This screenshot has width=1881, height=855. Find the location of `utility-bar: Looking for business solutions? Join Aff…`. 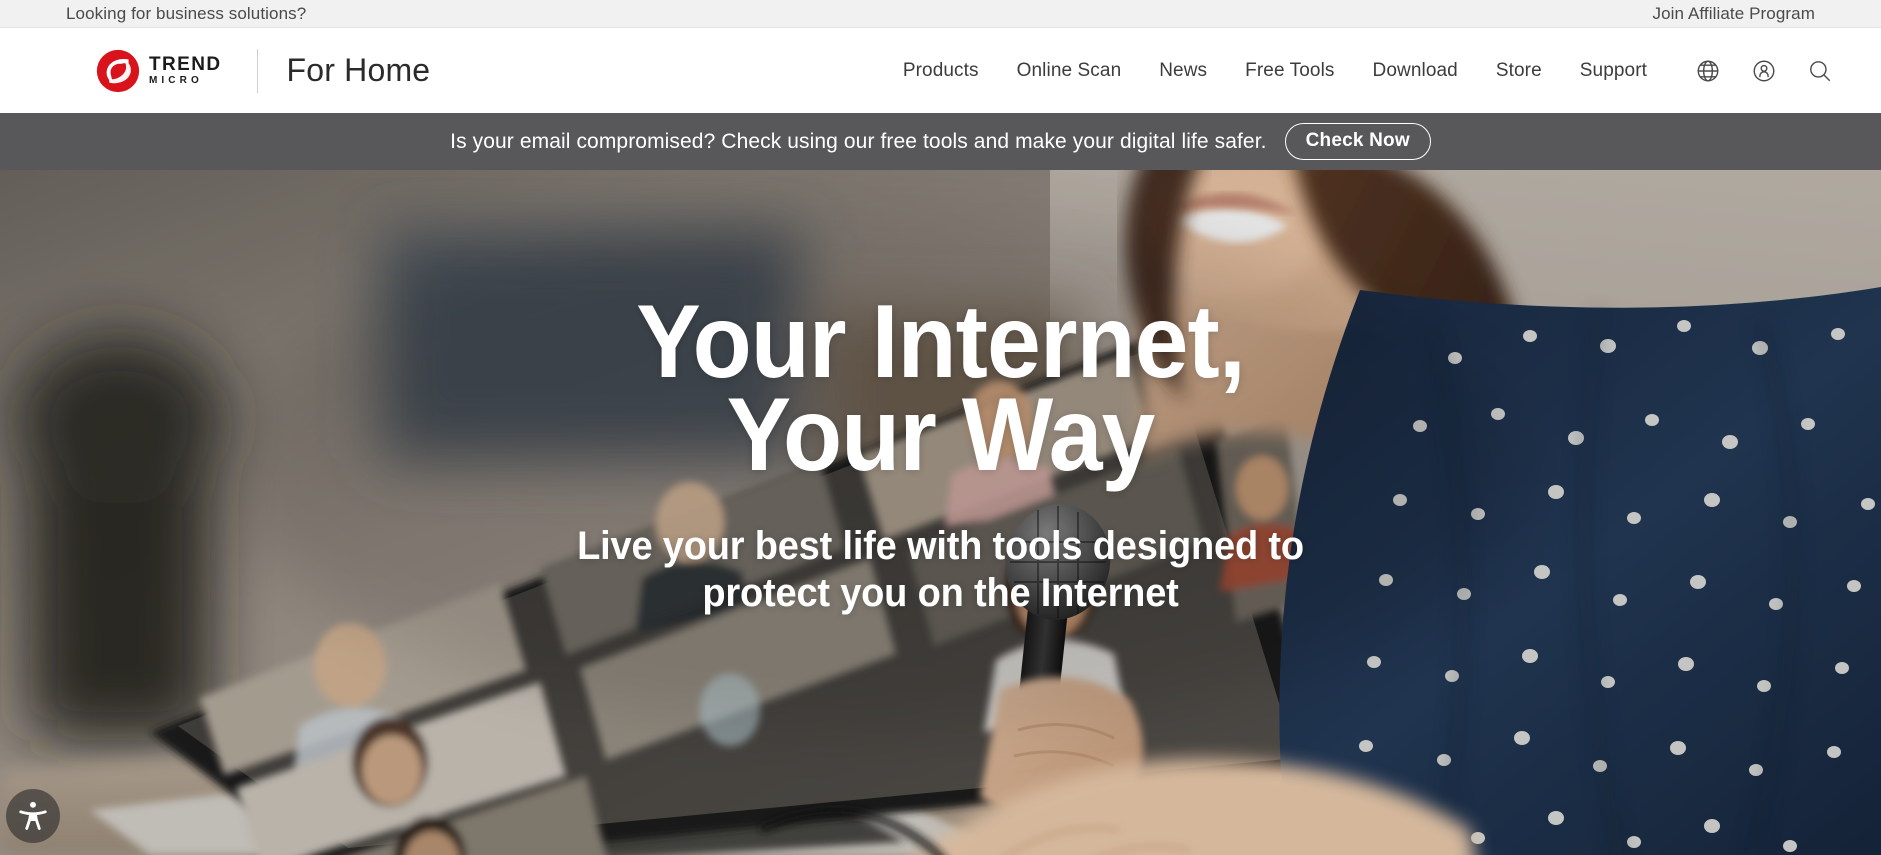

utility-bar: Looking for business solutions? Join Aff… is located at coordinates (940, 14).